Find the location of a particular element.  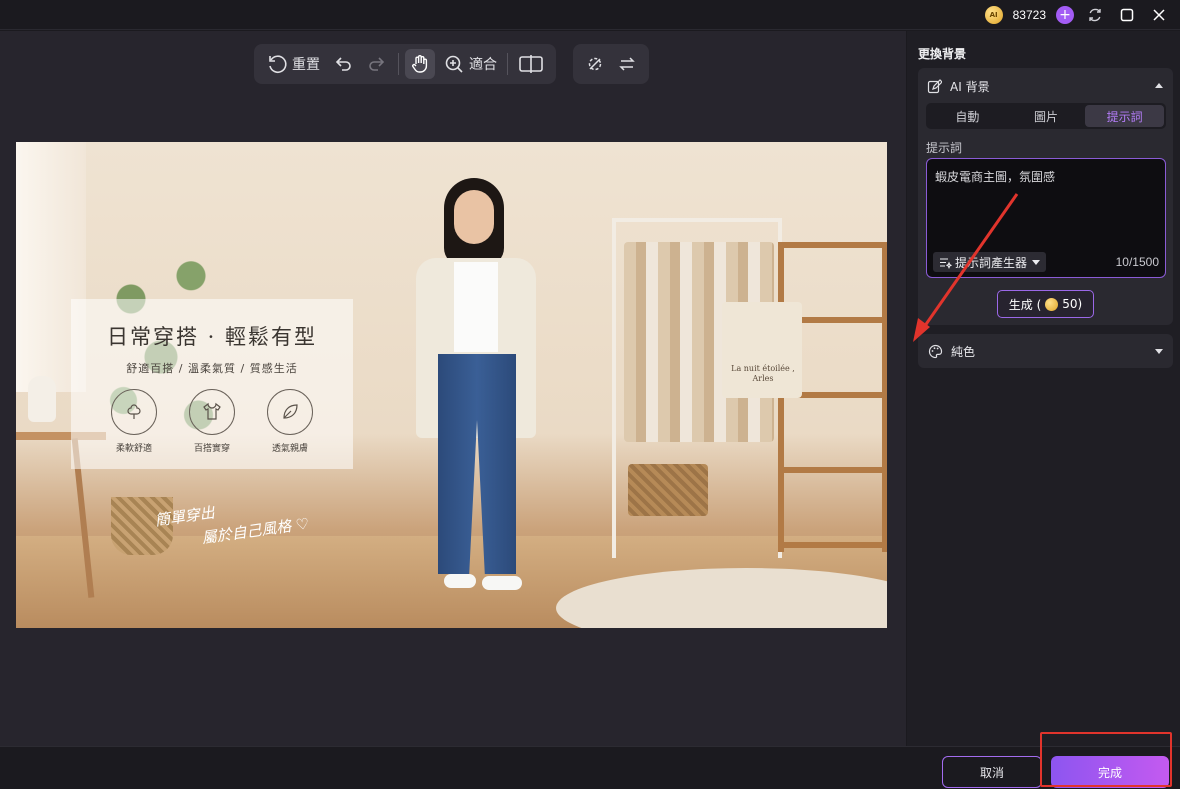

zoom-fit-icon is located at coordinates (454, 64).